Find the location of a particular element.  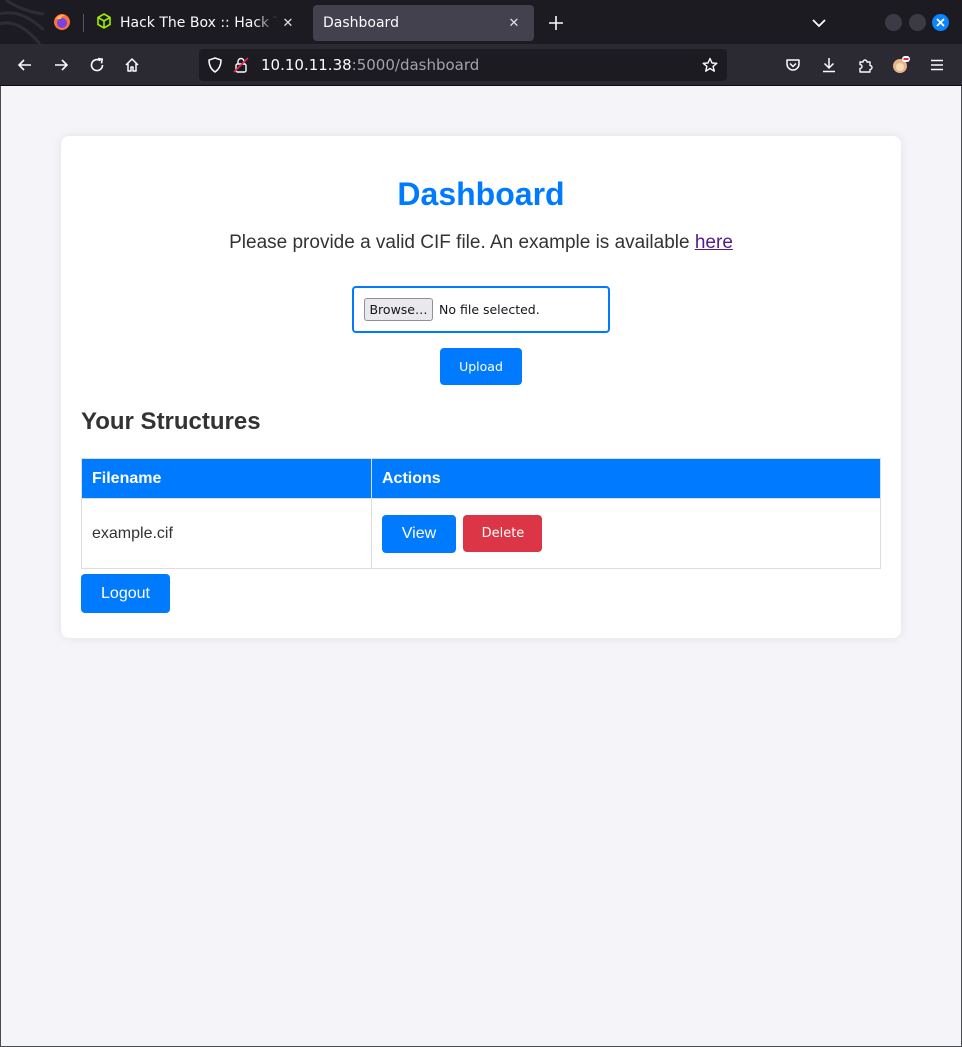

bookmark-star-icon is located at coordinates (710, 65).